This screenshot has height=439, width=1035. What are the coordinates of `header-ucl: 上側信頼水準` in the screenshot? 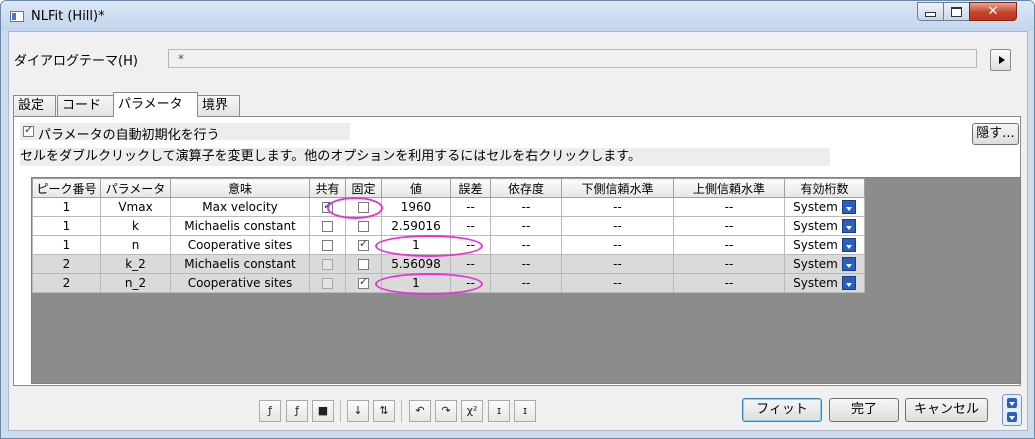 It's located at (729, 188).